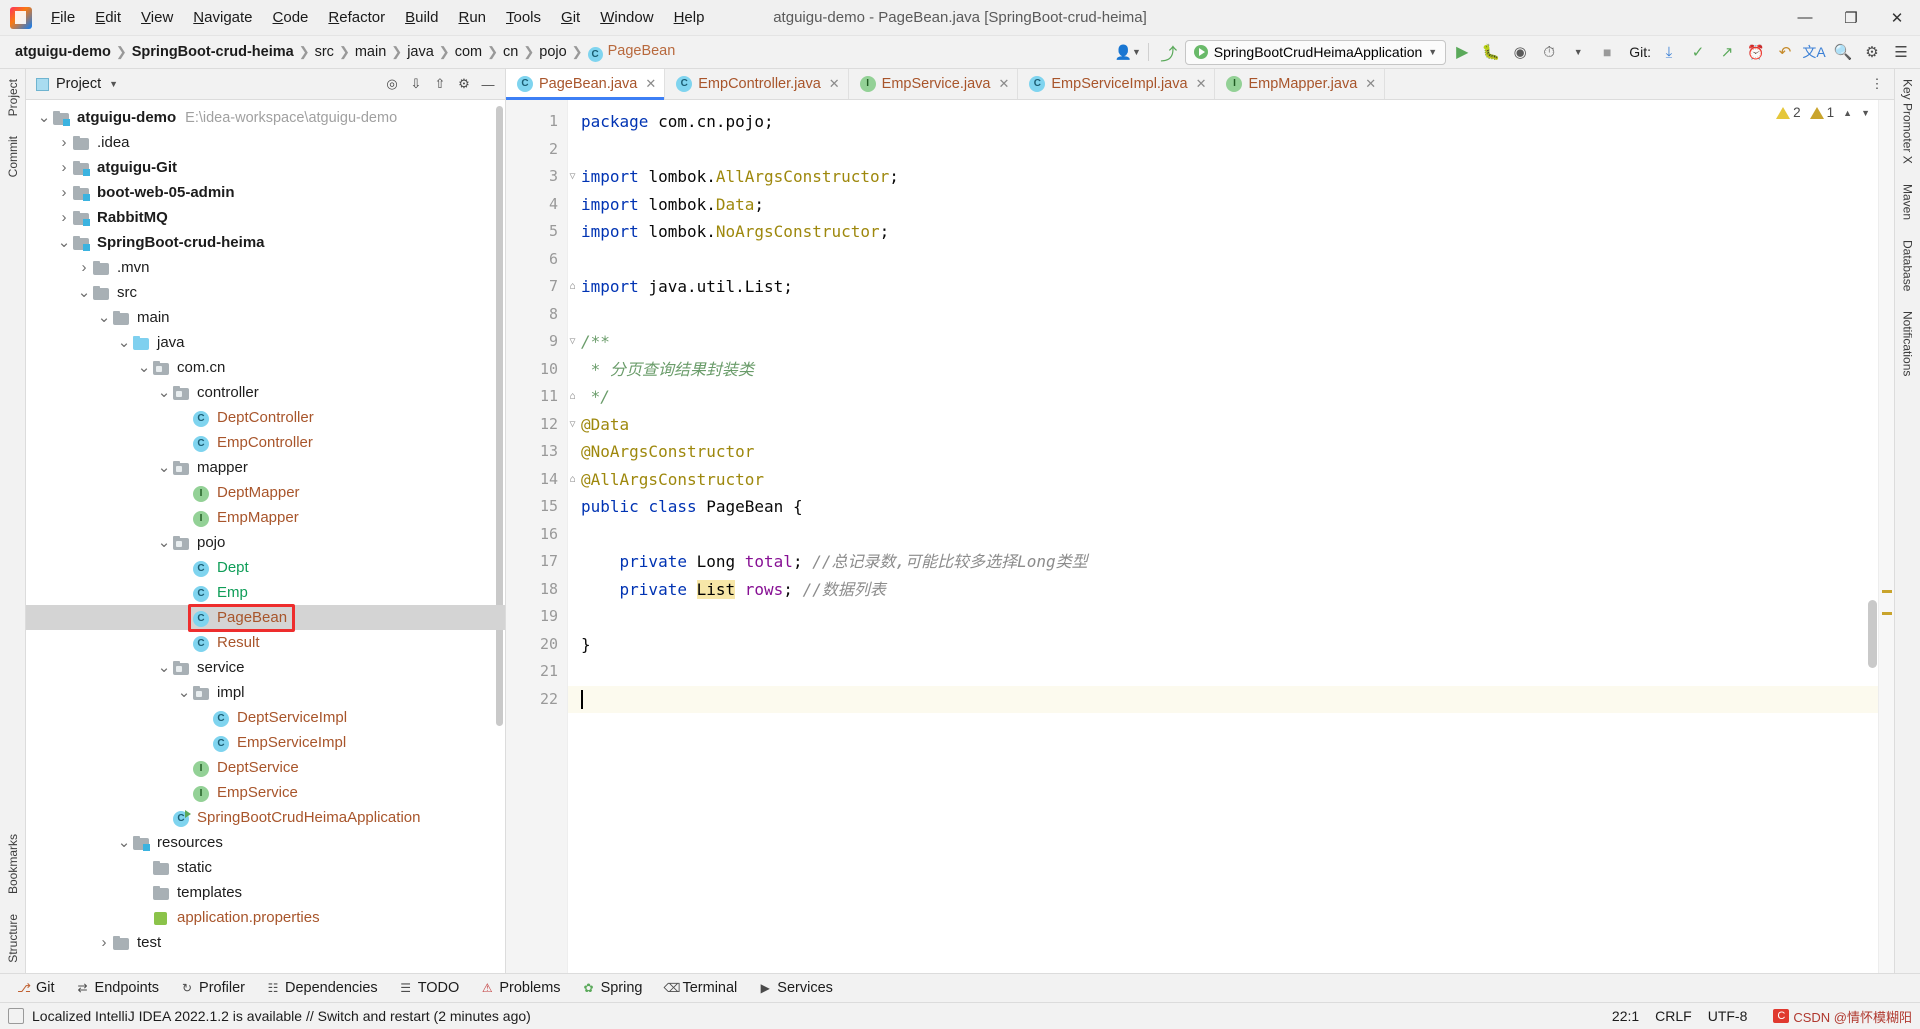 The height and width of the screenshot is (1029, 1920). What do you see at coordinates (440, 84) in the screenshot?
I see `collapse-icon: ⇧` at bounding box center [440, 84].